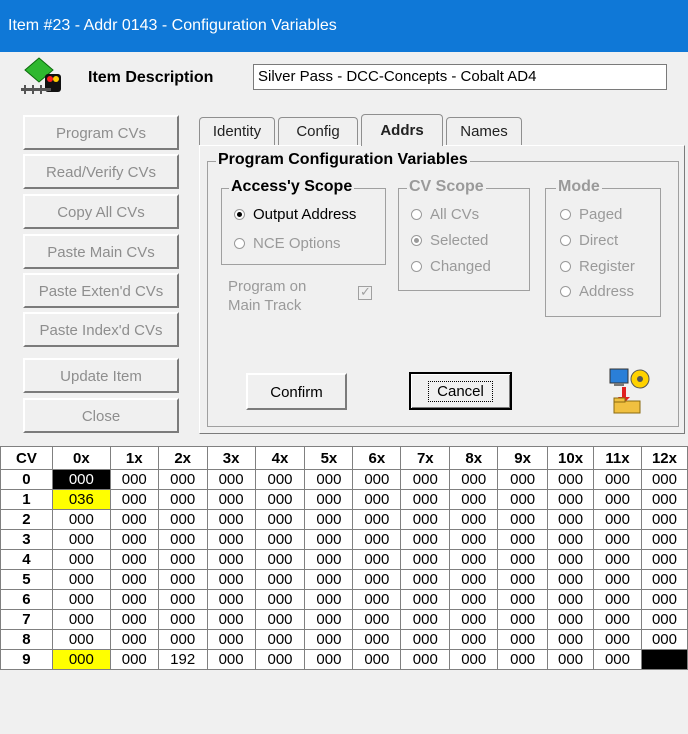 The width and height of the screenshot is (688, 734). Describe the element at coordinates (460, 77) in the screenshot. I see `item-description-input: Silver Pass - DCC-Concepts - Cobalt AD4` at that location.